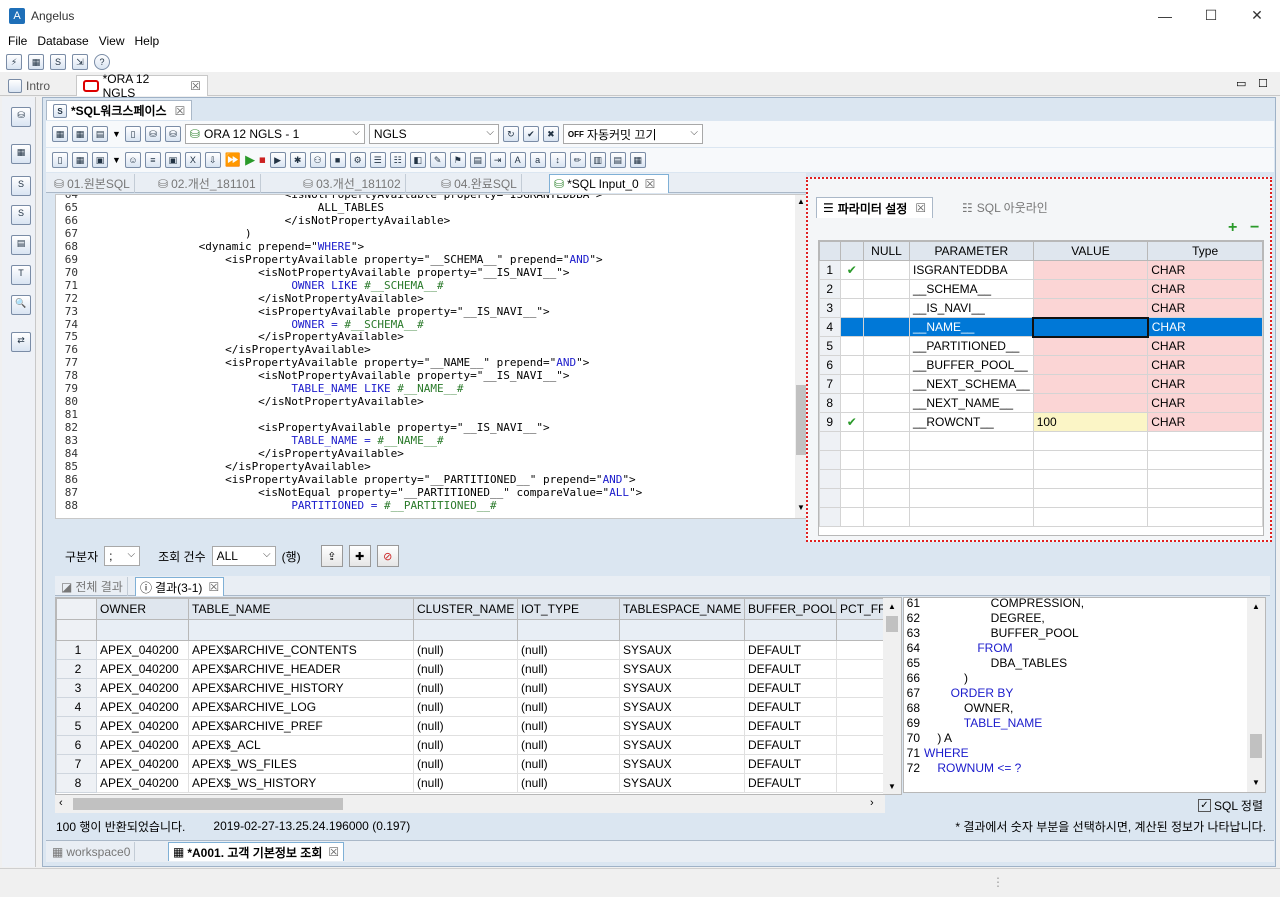  What do you see at coordinates (1257, 15) in the screenshot?
I see `close-button: ✕` at bounding box center [1257, 15].